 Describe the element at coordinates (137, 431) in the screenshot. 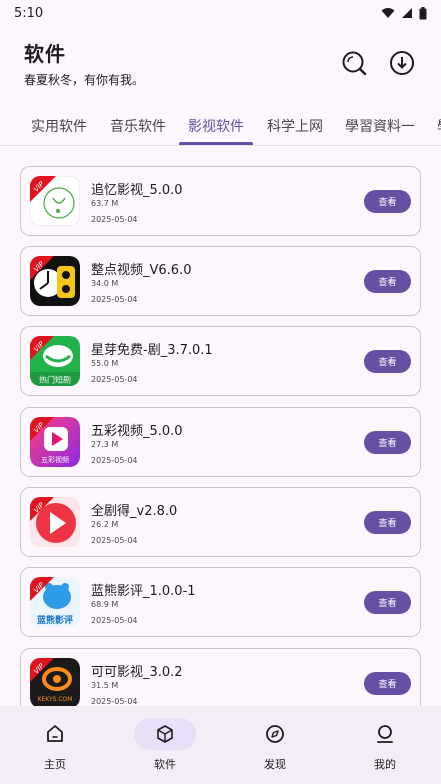

I see `app-name: 五彩视频_5.0.0` at that location.